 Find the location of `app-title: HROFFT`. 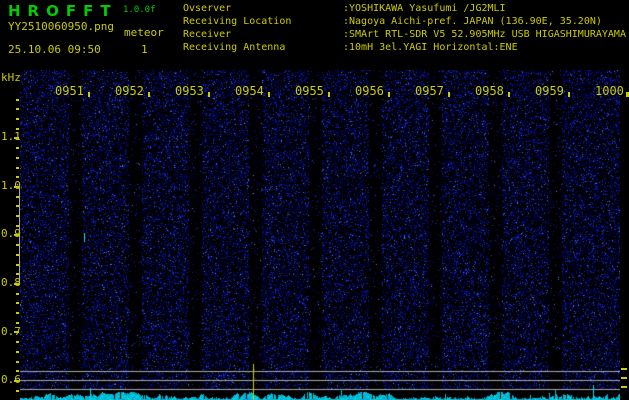

app-title: HROFFT is located at coordinates (63, 11).